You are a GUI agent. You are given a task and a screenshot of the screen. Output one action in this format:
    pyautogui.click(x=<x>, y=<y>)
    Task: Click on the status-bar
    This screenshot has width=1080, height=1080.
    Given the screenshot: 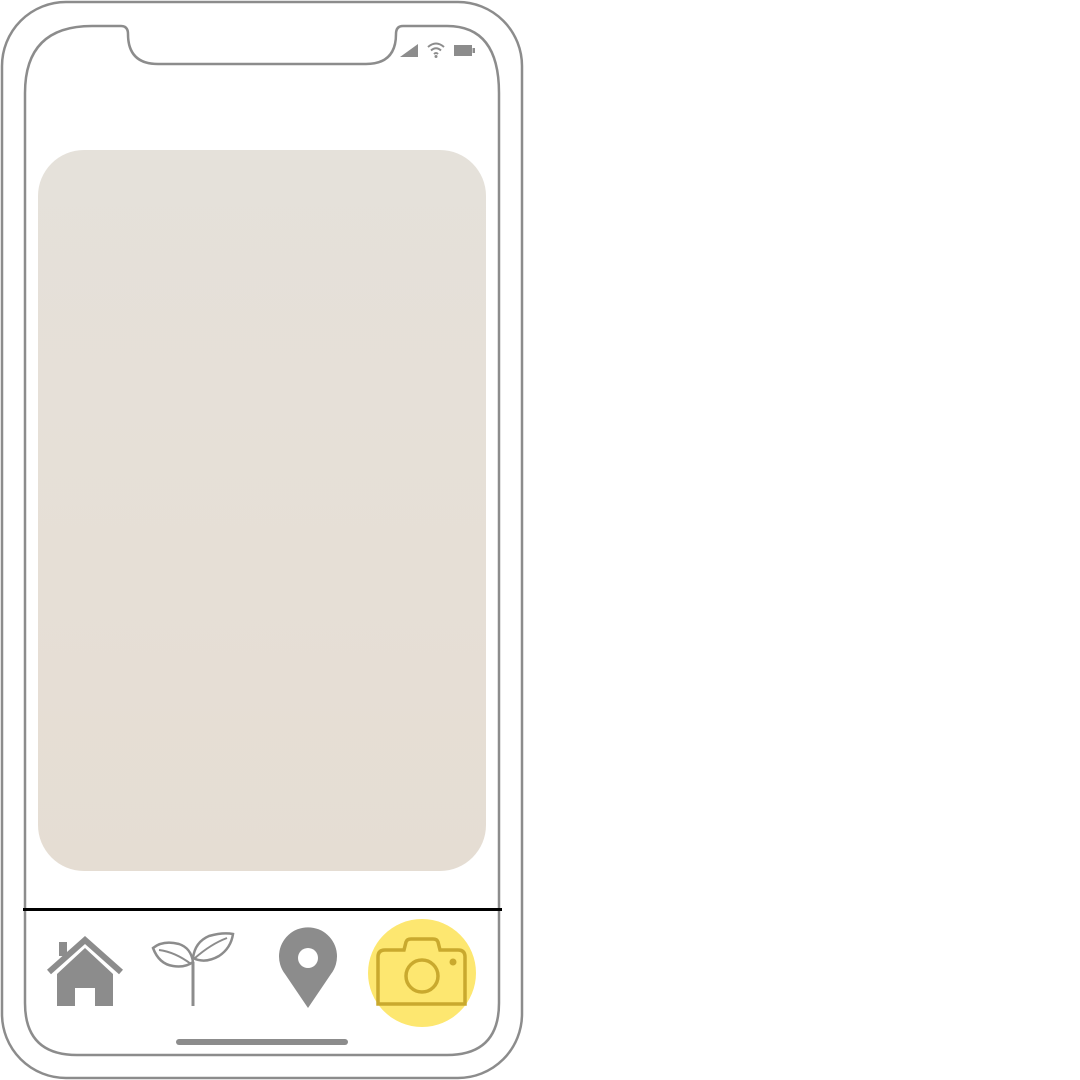 What is the action you would take?
    pyautogui.click(x=436, y=51)
    